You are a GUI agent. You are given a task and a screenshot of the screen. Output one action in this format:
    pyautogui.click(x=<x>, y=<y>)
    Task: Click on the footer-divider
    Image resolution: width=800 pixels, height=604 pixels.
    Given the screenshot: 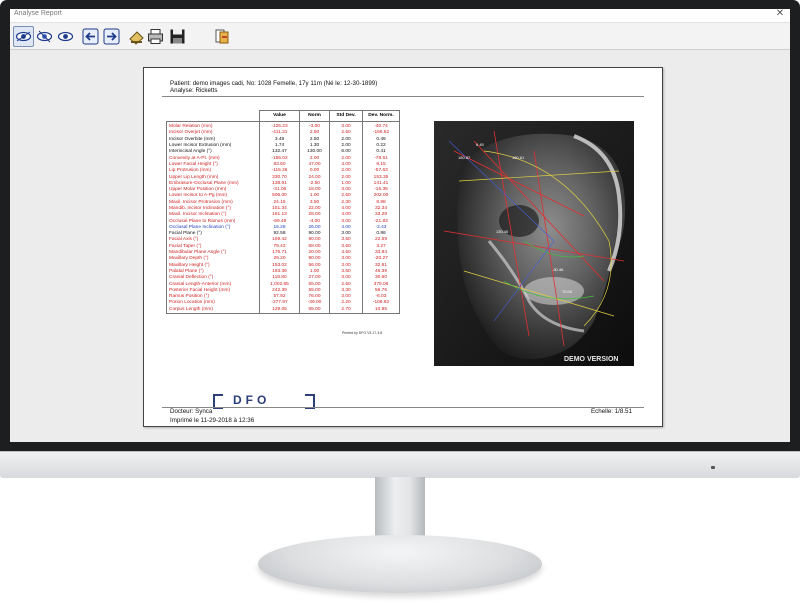 What is the action you would take?
    pyautogui.click(x=403, y=407)
    